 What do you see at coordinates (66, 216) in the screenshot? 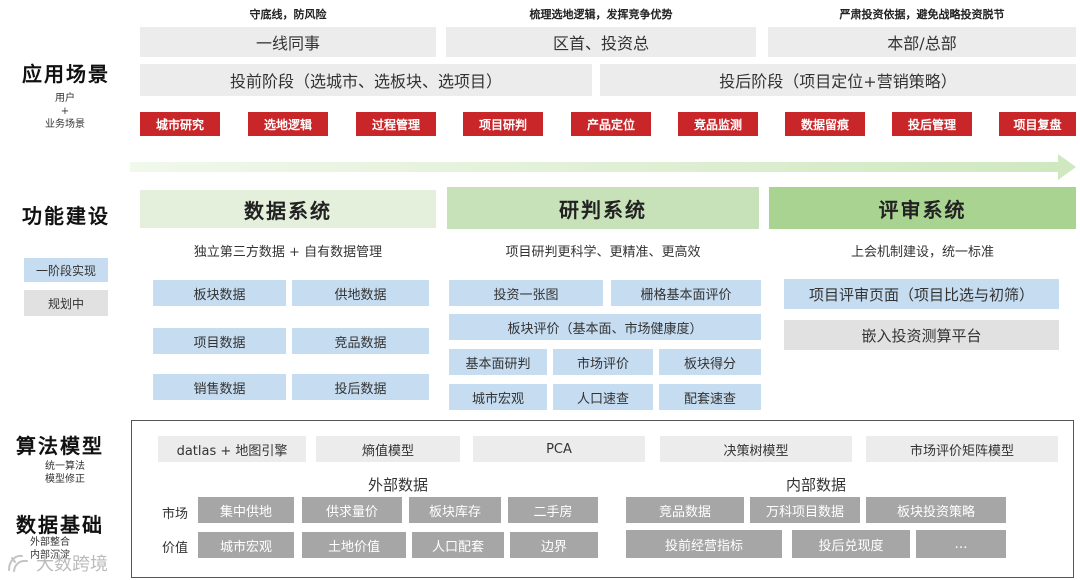
I see `row-label-functions: 功能建设` at bounding box center [66, 216].